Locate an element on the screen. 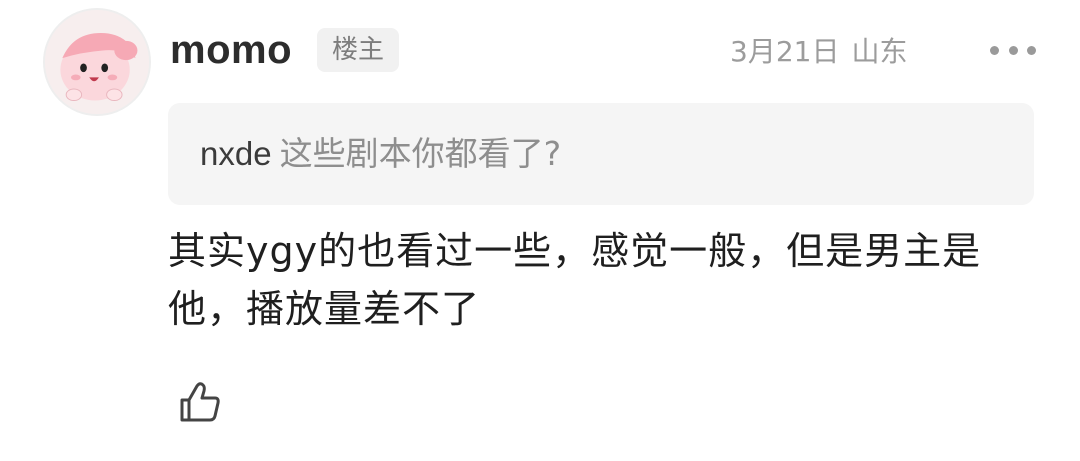 The height and width of the screenshot is (461, 1080). post-meta: 3月21日 山东 is located at coordinates (818, 52).